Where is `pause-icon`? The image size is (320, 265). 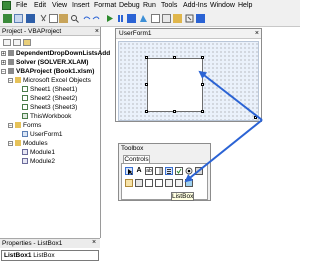
pause-icon is located at coordinates (120, 18).